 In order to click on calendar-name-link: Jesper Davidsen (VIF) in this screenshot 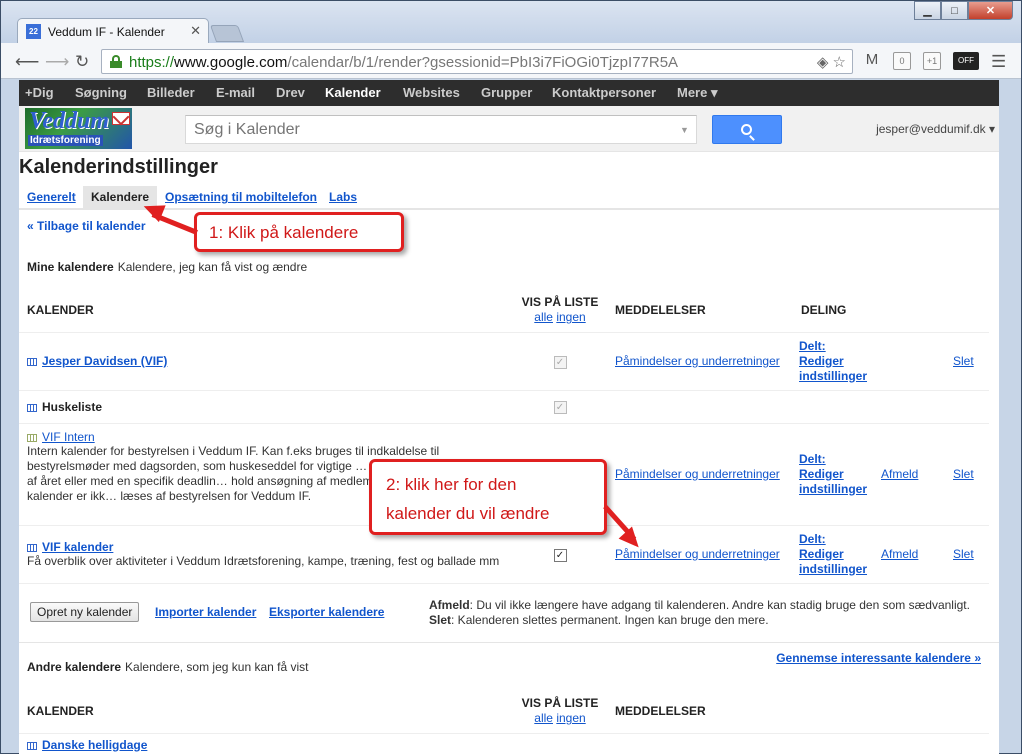, I will do `click(104, 361)`.